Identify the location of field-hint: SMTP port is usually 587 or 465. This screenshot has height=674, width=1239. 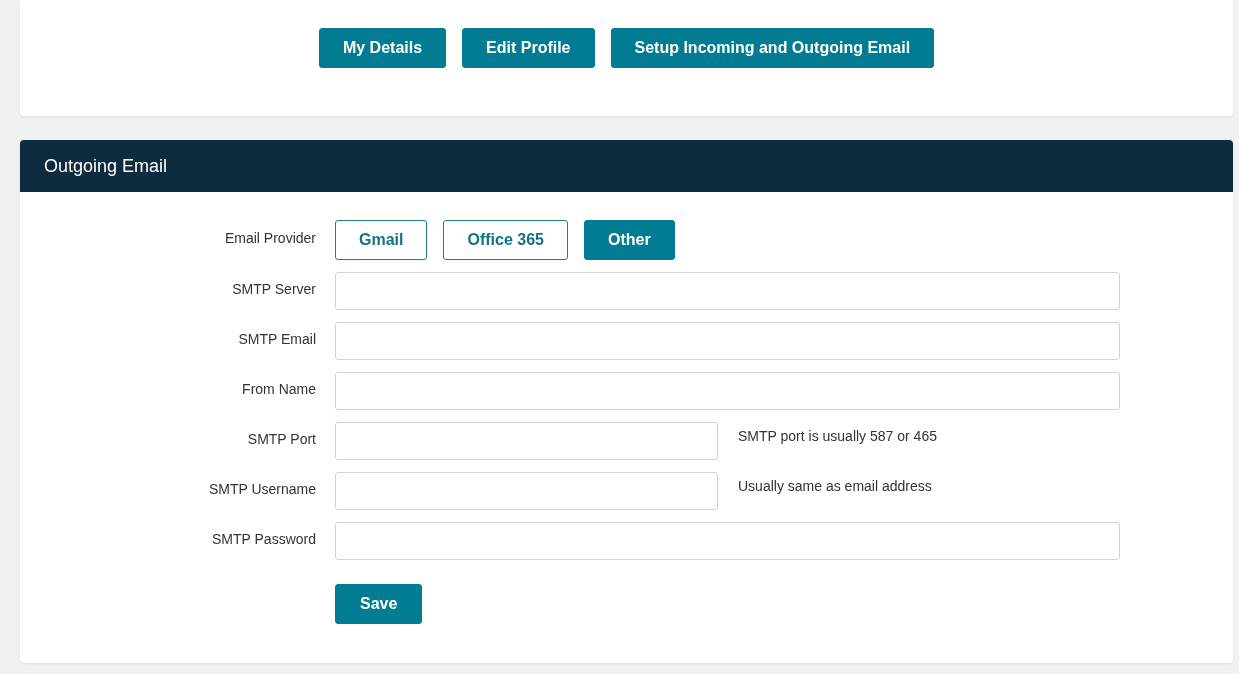
(837, 437).